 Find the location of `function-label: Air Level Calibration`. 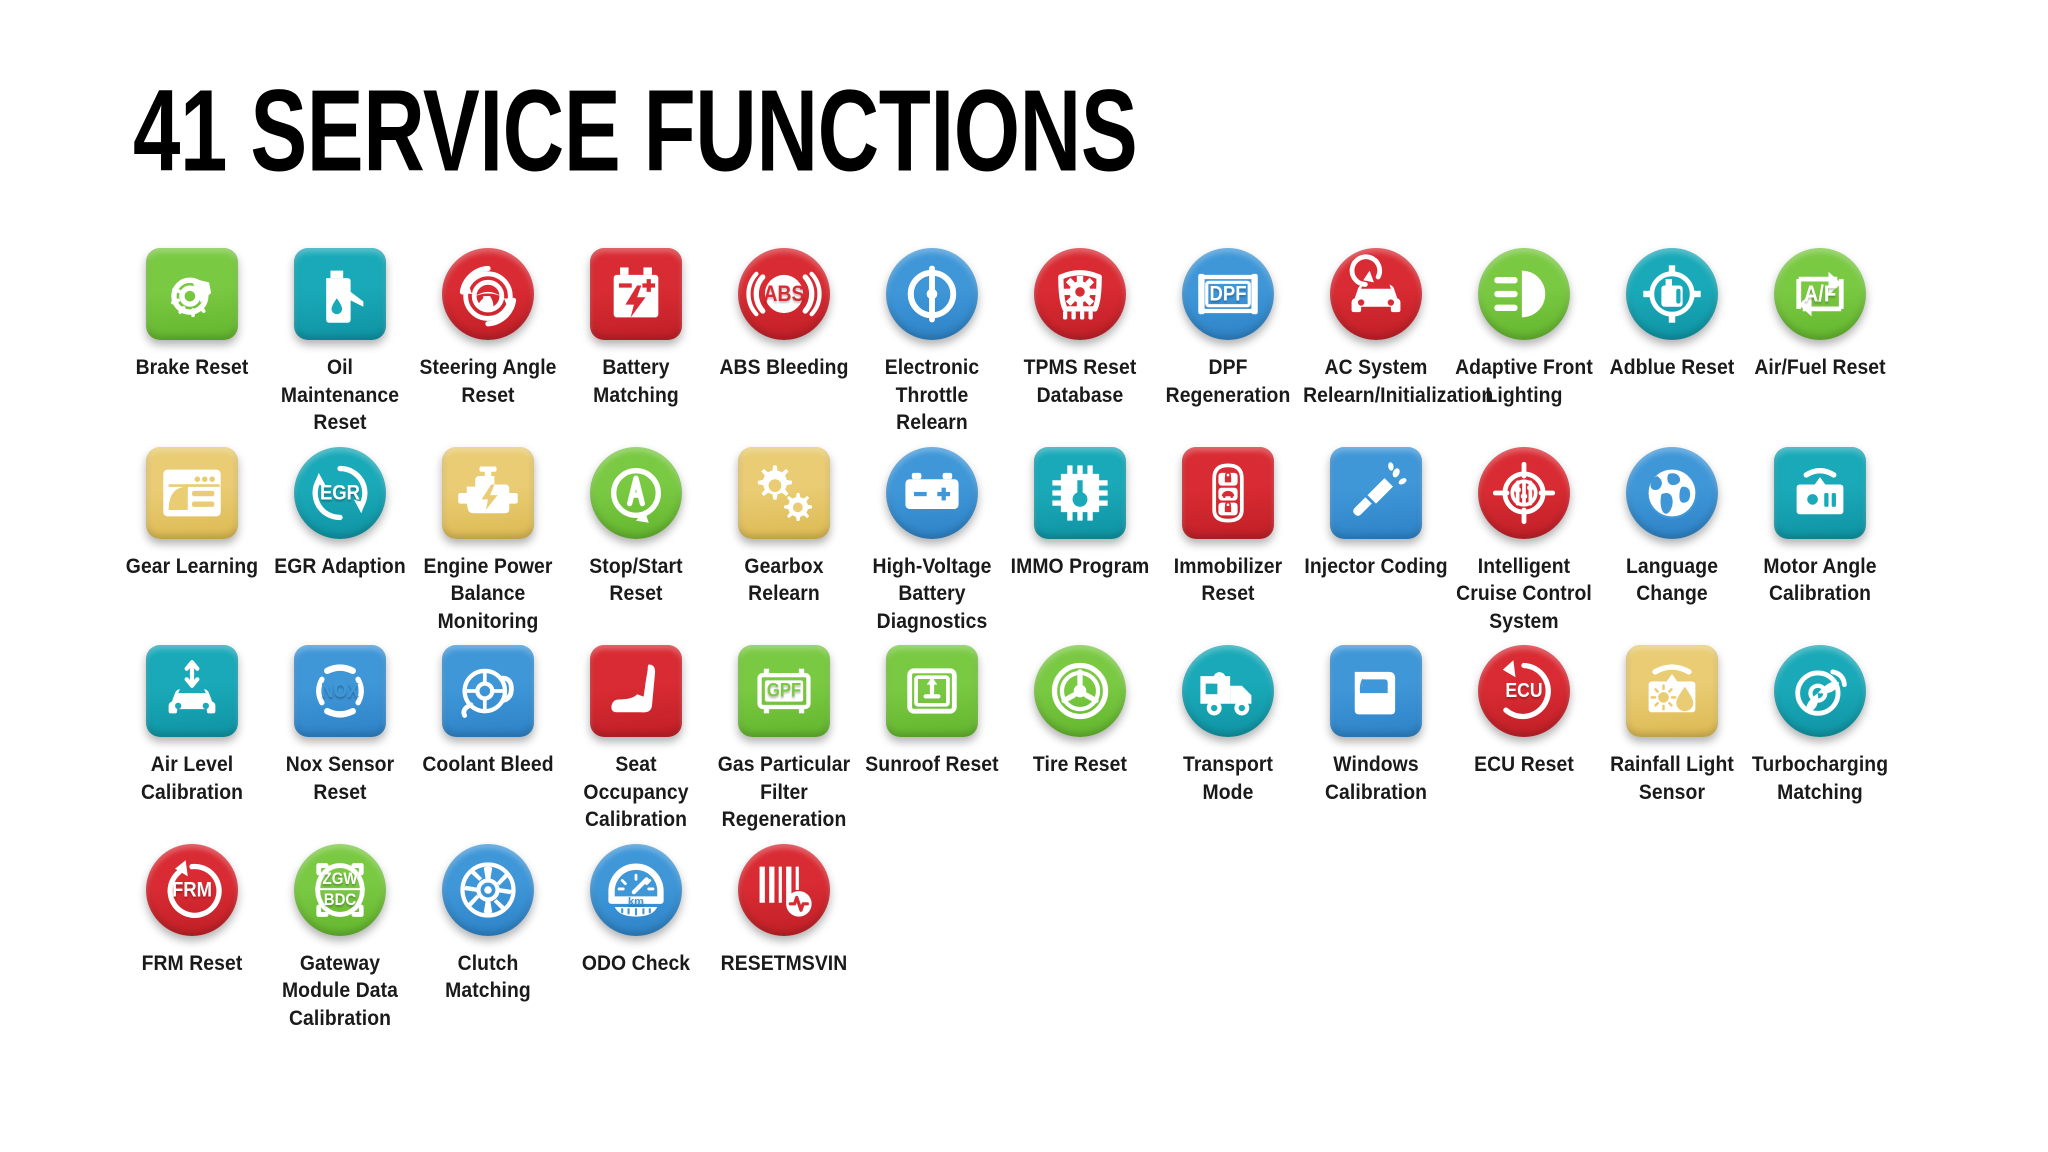

function-label: Air Level Calibration is located at coordinates (192, 778).